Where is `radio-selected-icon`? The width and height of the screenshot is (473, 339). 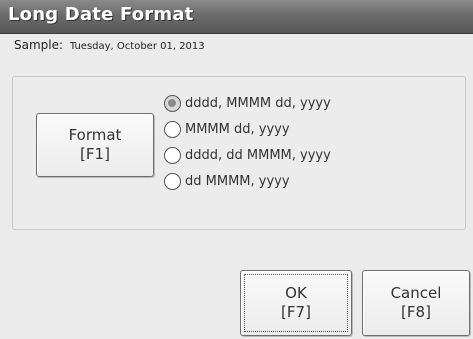 radio-selected-icon is located at coordinates (172, 103).